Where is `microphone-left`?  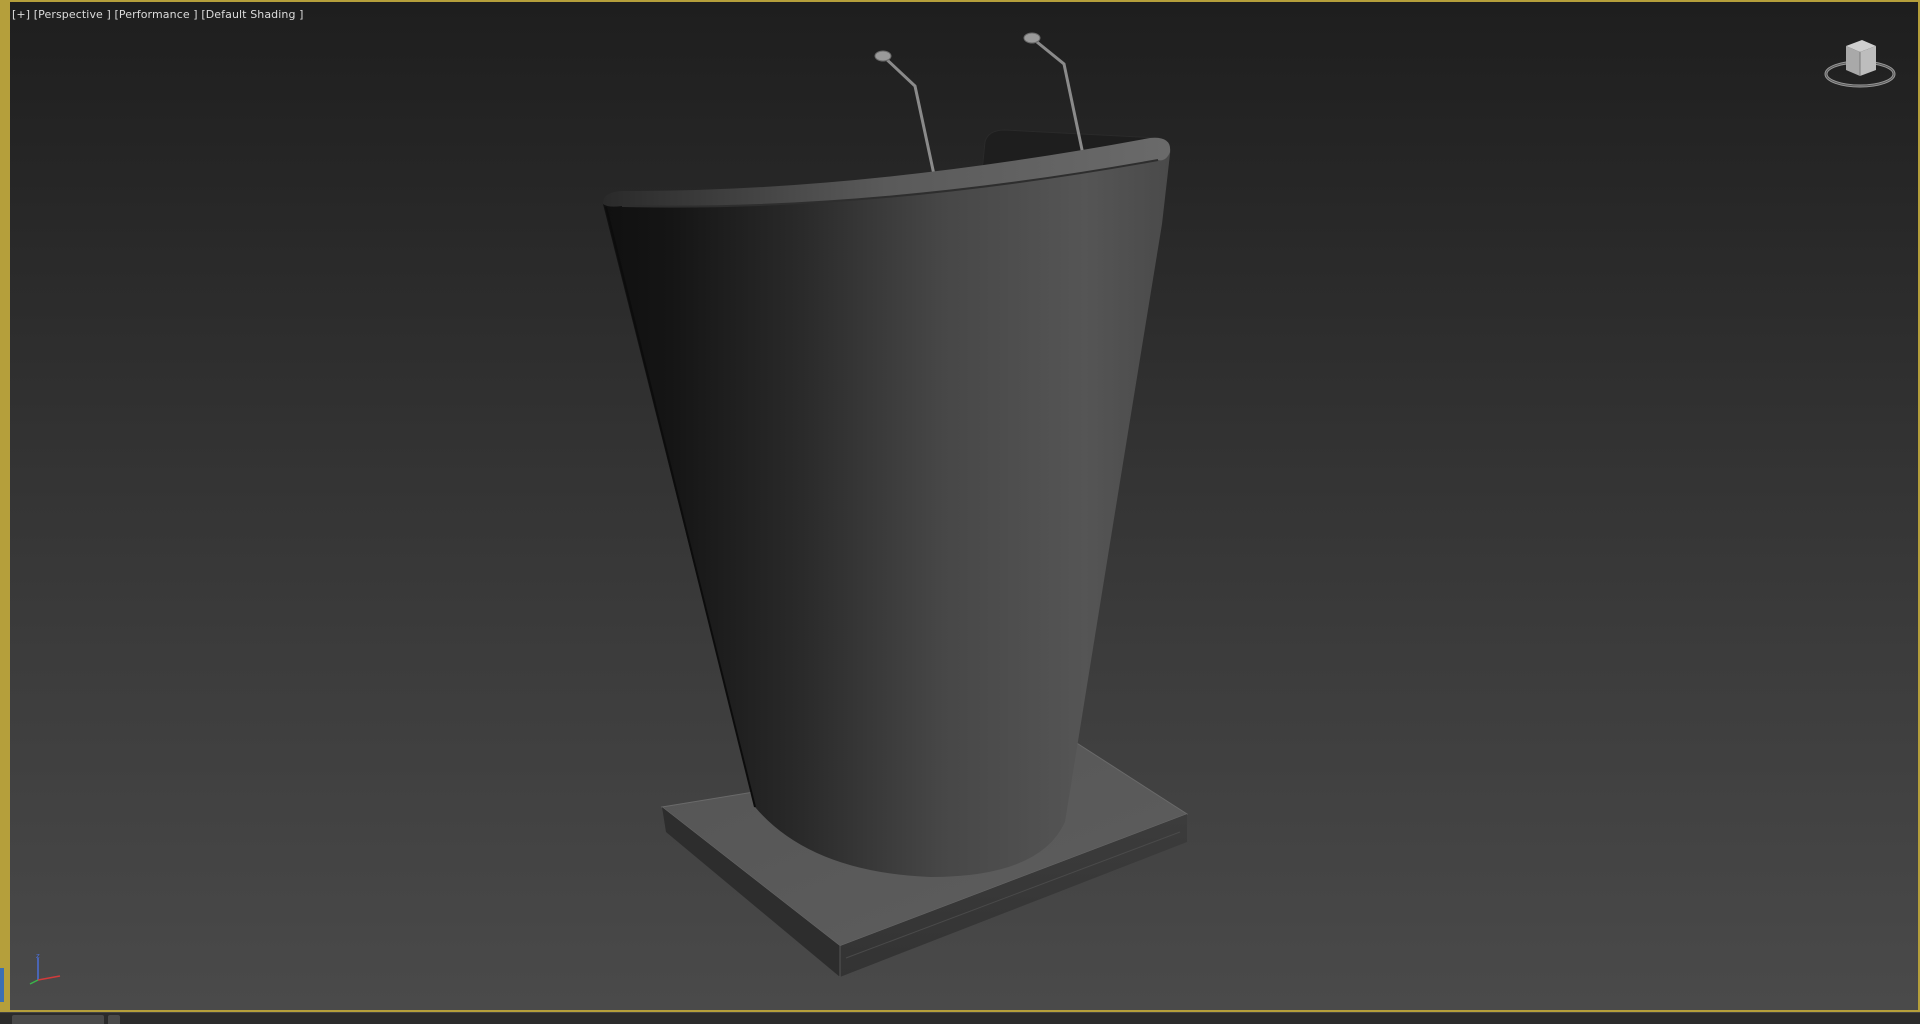
microphone-left is located at coordinates (906, 117).